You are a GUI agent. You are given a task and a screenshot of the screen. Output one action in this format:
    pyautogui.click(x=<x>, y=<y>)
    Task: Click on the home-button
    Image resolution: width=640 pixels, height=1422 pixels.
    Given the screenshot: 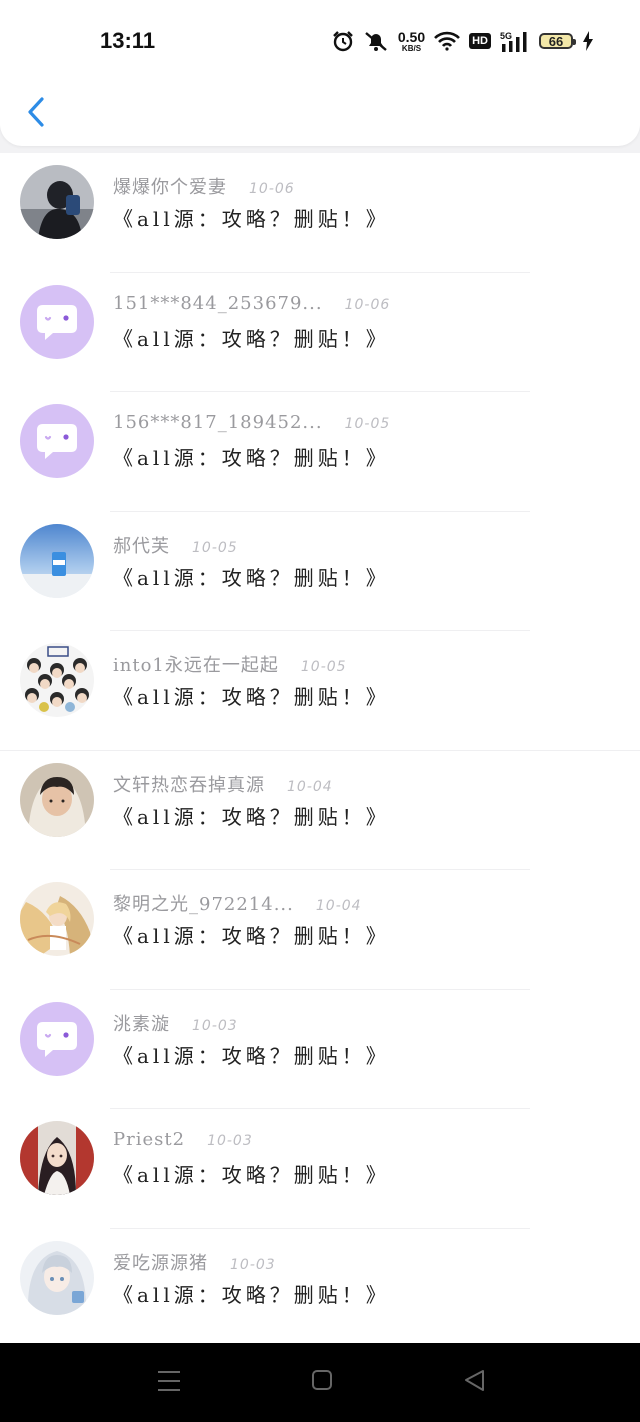 What is the action you would take?
    pyautogui.click(x=322, y=1383)
    